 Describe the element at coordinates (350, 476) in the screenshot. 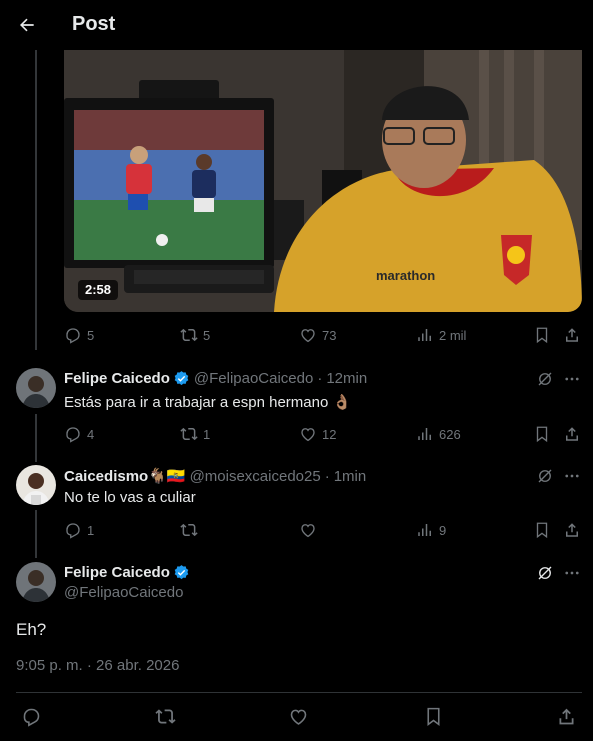

I see `post-time: 1min` at that location.